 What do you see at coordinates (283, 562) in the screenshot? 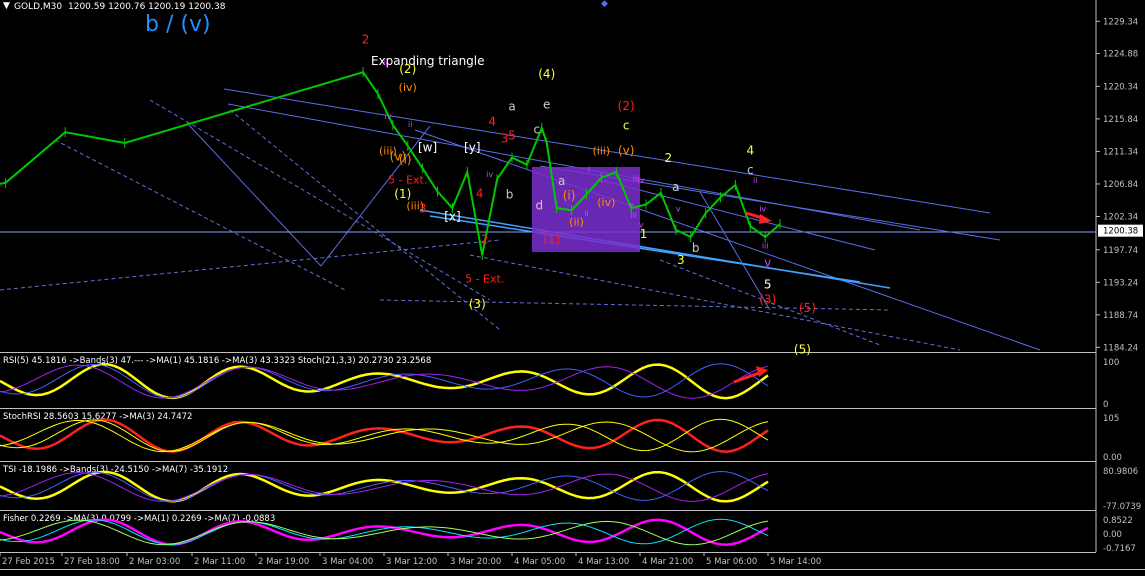
I see `x-tick-label: 2 Mar 19:00` at bounding box center [283, 562].